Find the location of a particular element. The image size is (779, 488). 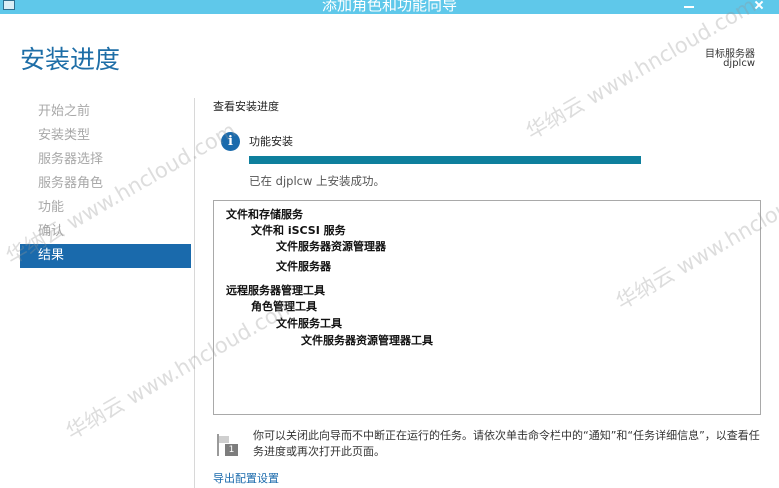

result-item: 角色管理工具 is located at coordinates (284, 306).